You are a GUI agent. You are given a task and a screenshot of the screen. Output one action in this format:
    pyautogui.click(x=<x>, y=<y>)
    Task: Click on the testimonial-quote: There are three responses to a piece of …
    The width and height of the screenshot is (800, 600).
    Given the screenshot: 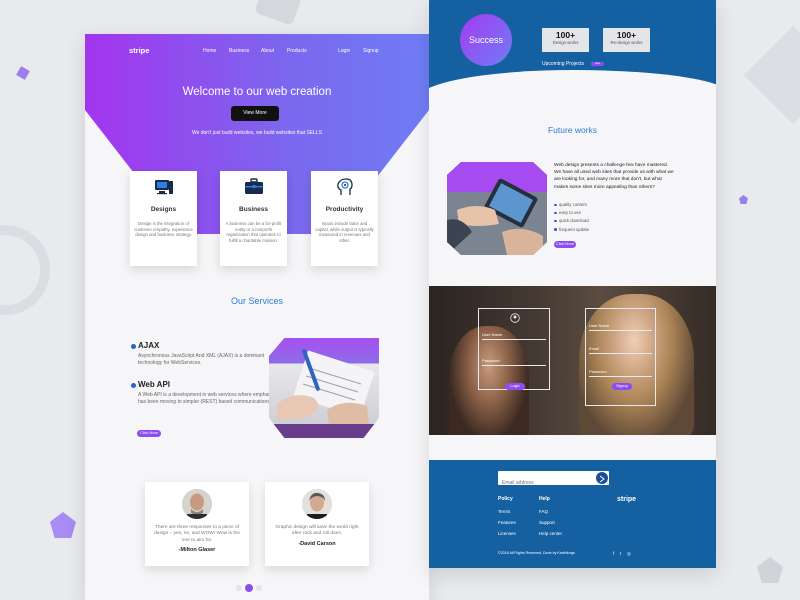 What is the action you would take?
    pyautogui.click(x=197, y=534)
    